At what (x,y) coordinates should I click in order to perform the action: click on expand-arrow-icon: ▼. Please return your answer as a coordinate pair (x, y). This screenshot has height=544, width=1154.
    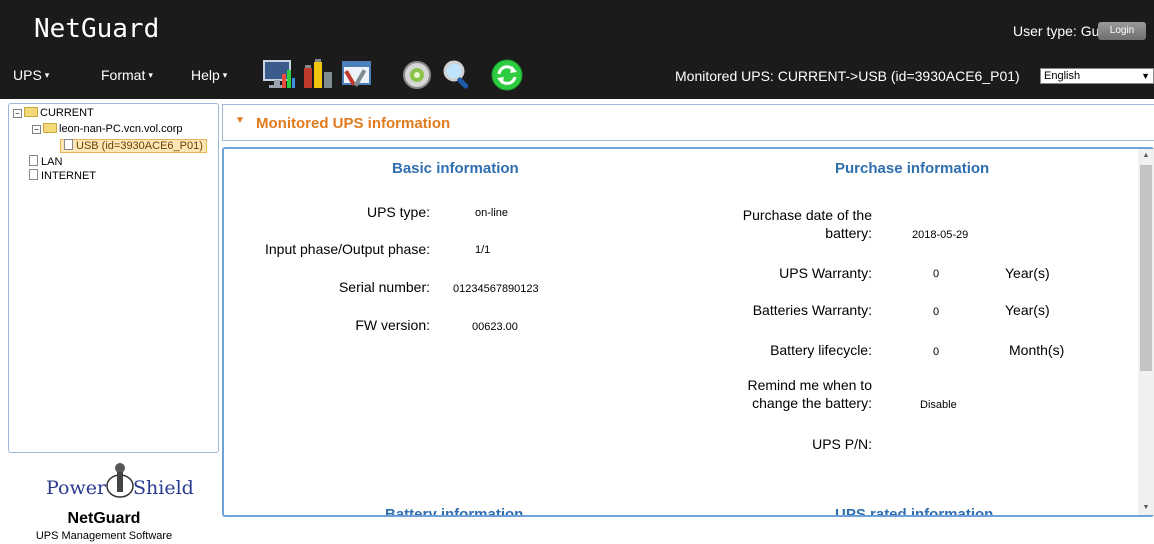
    Looking at the image, I should click on (240, 120).